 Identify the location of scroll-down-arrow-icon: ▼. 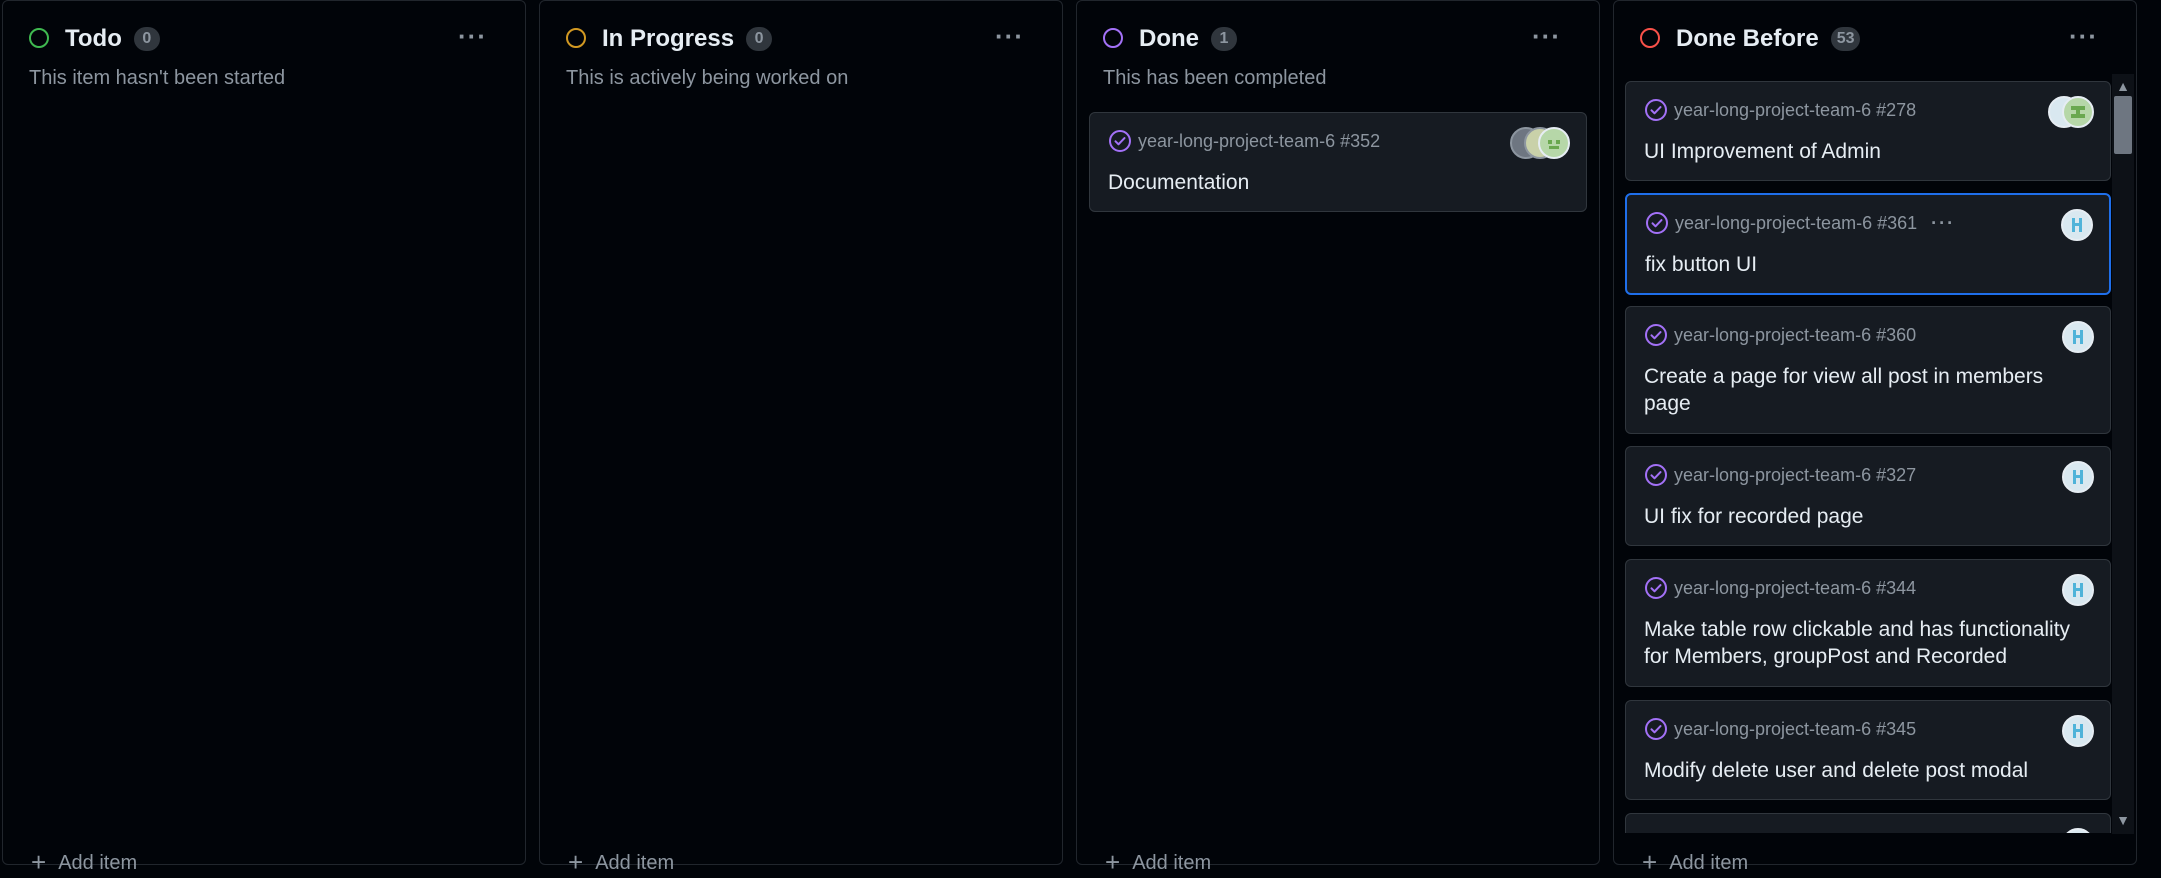
(2123, 820).